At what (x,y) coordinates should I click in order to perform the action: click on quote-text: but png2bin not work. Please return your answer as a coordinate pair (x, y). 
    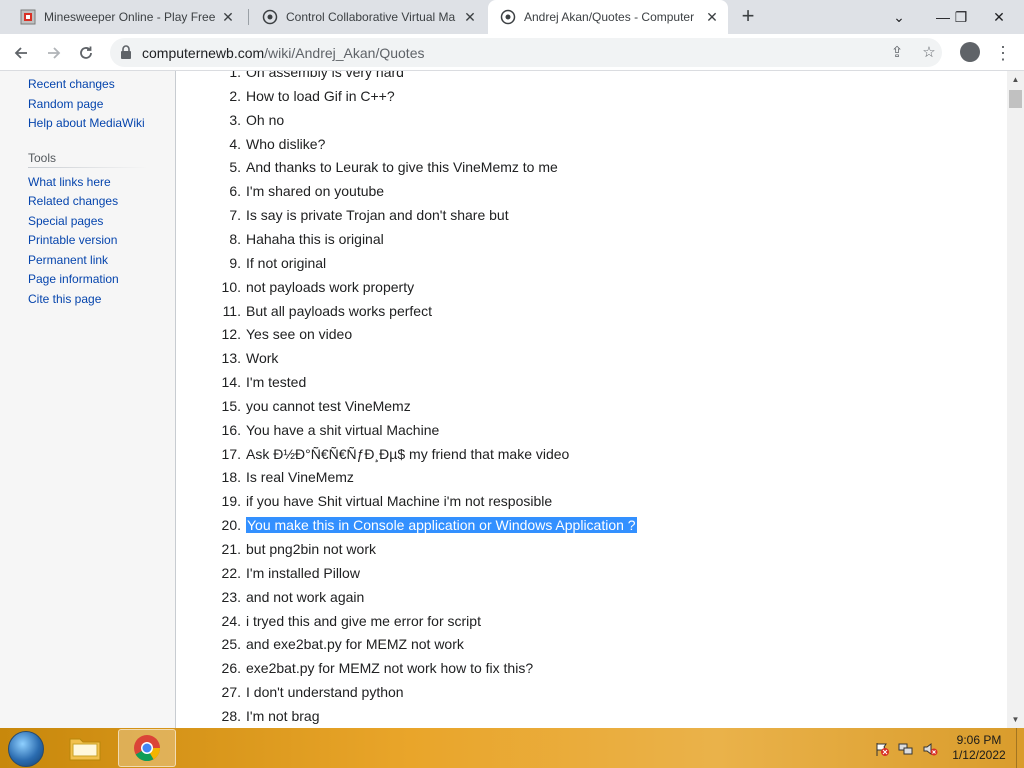
    Looking at the image, I should click on (311, 549).